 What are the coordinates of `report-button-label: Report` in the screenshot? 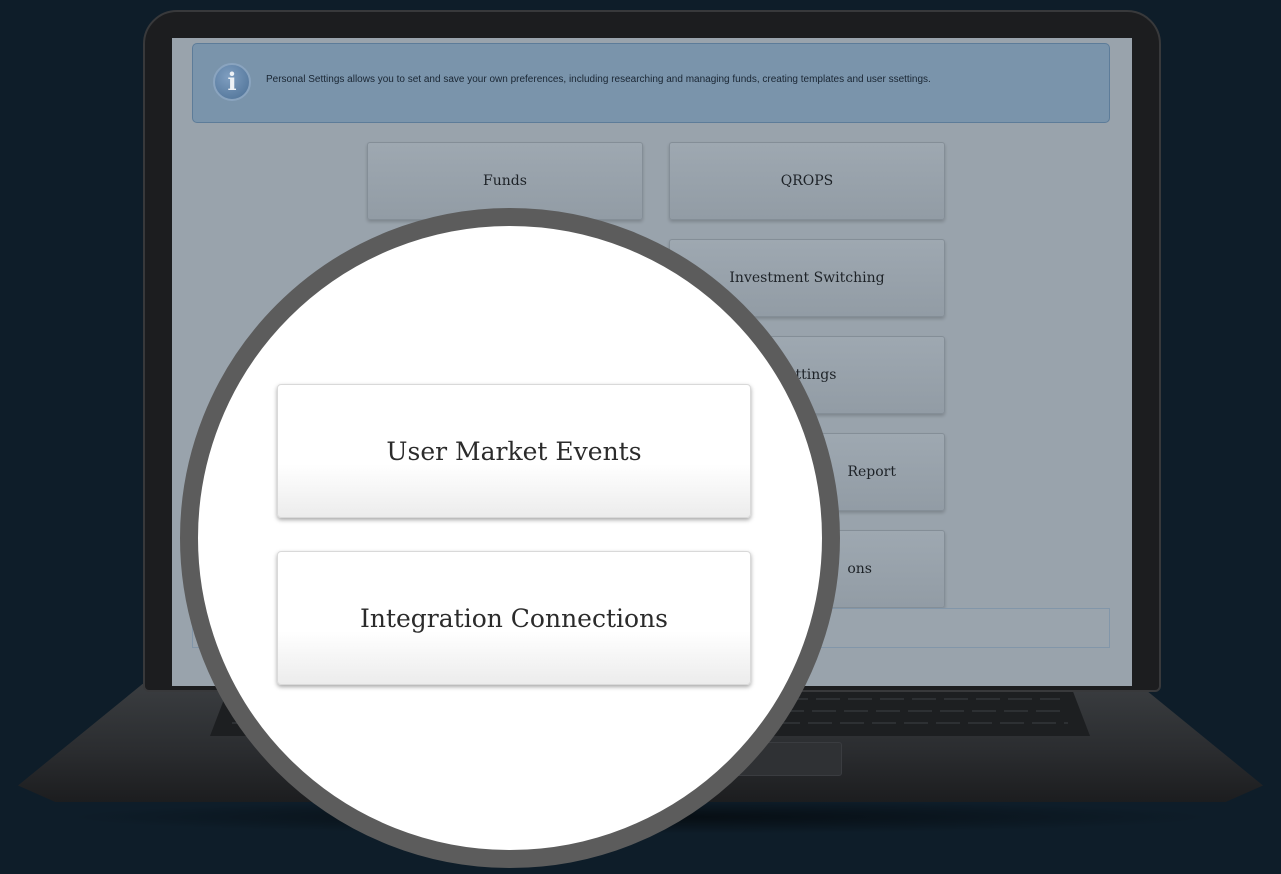 It's located at (871, 472).